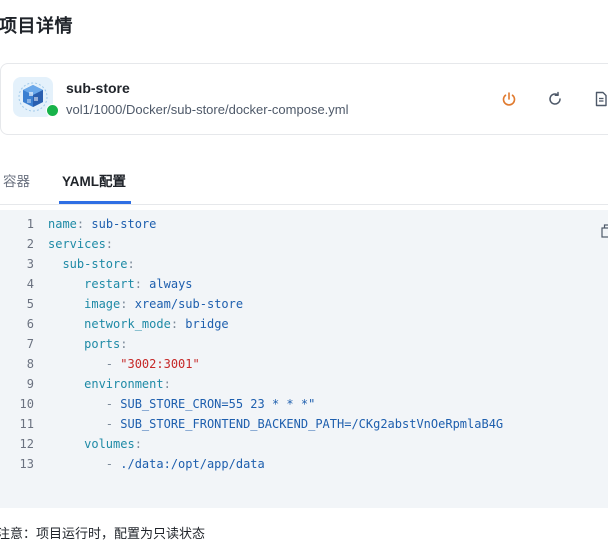 Image resolution: width=608 pixels, height=558 pixels. I want to click on code-text: - ./data:/opt/app/data, so click(185, 464).